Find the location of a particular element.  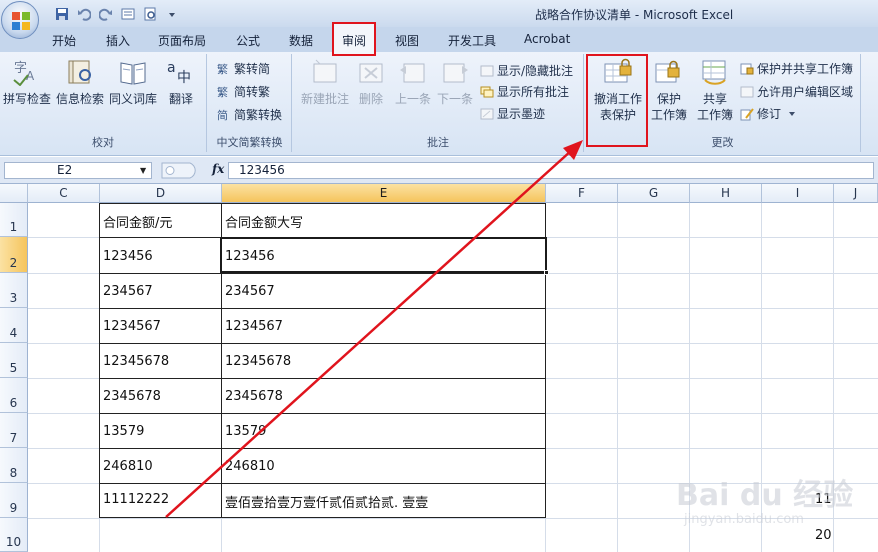

cell-e4: 1234567 is located at coordinates (254, 326).